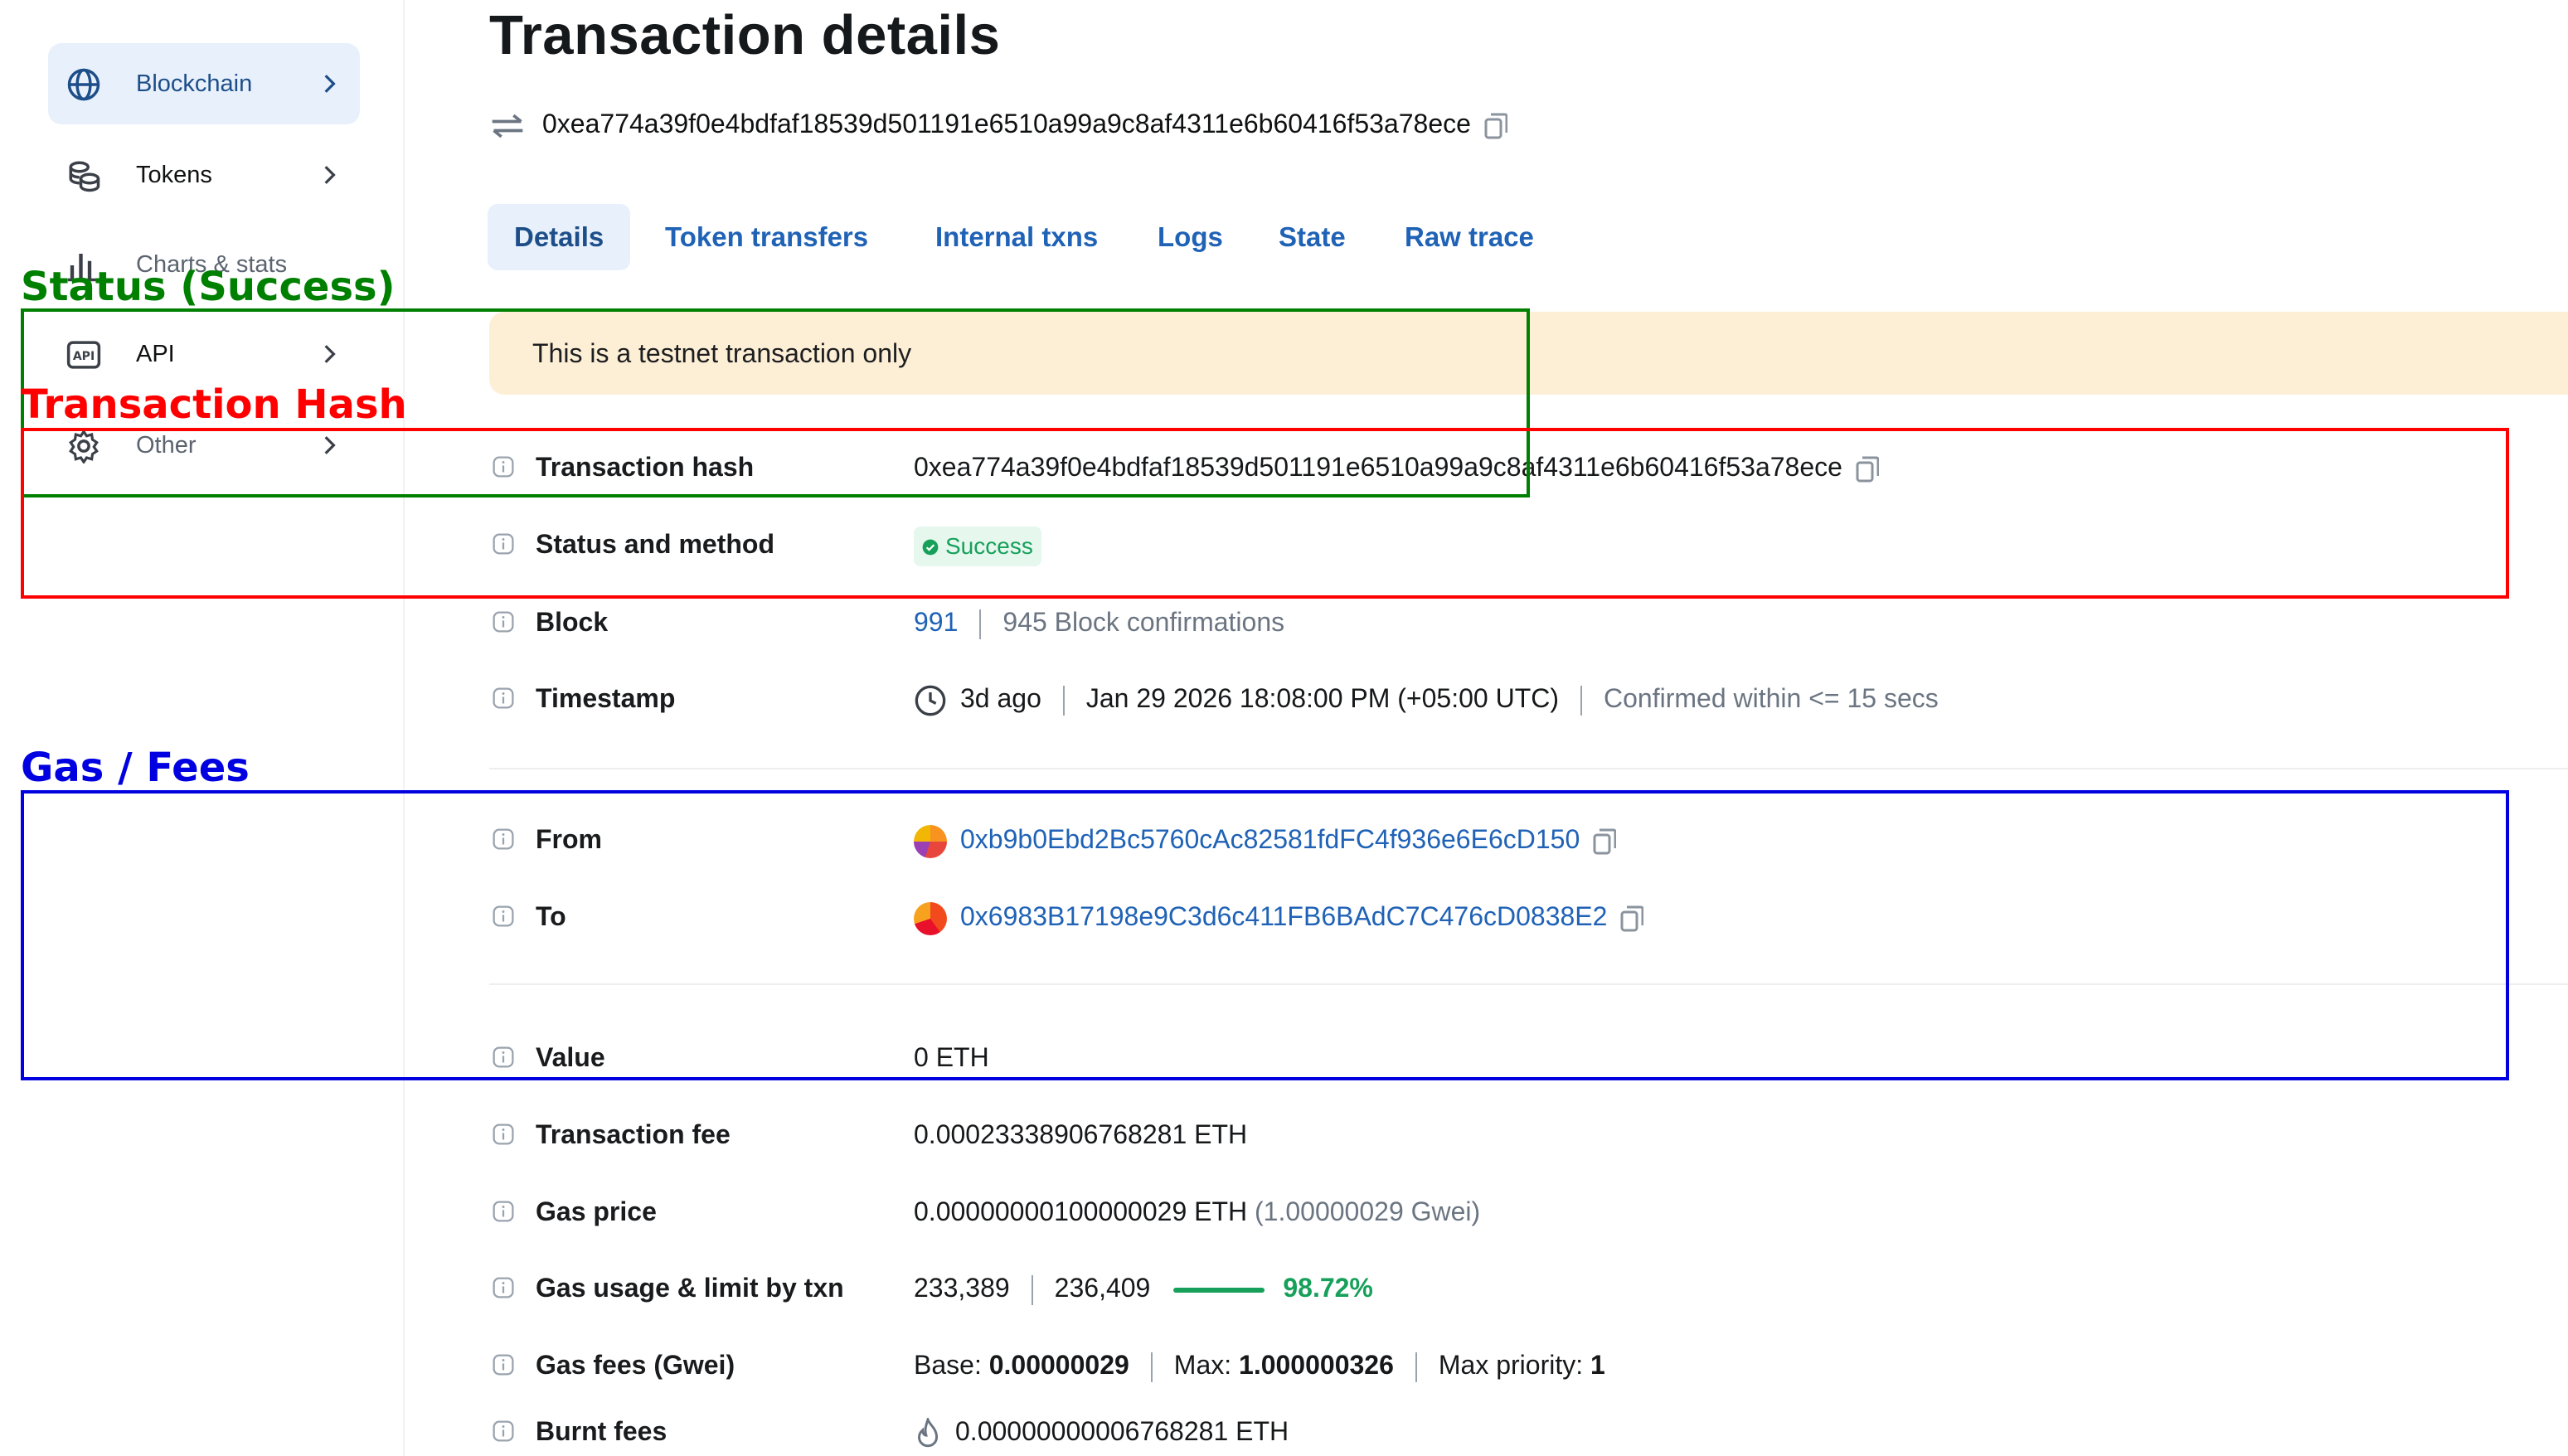  What do you see at coordinates (931, 700) in the screenshot?
I see `clock-icon` at bounding box center [931, 700].